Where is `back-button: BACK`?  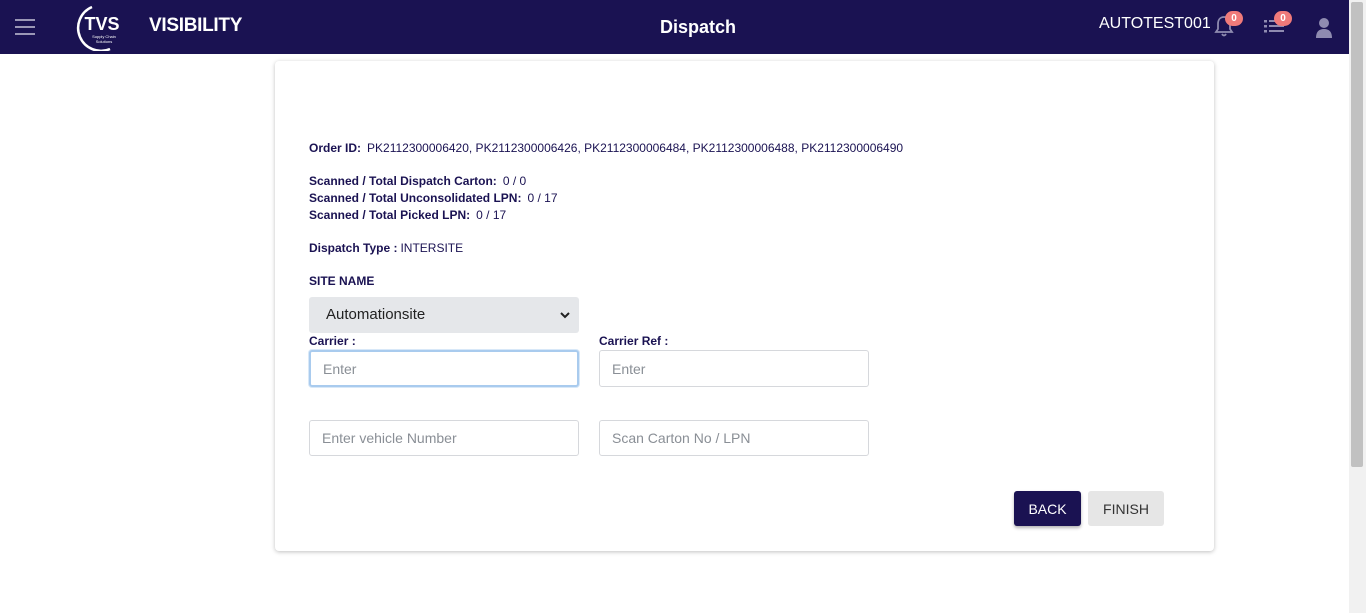
back-button: BACK is located at coordinates (1047, 508).